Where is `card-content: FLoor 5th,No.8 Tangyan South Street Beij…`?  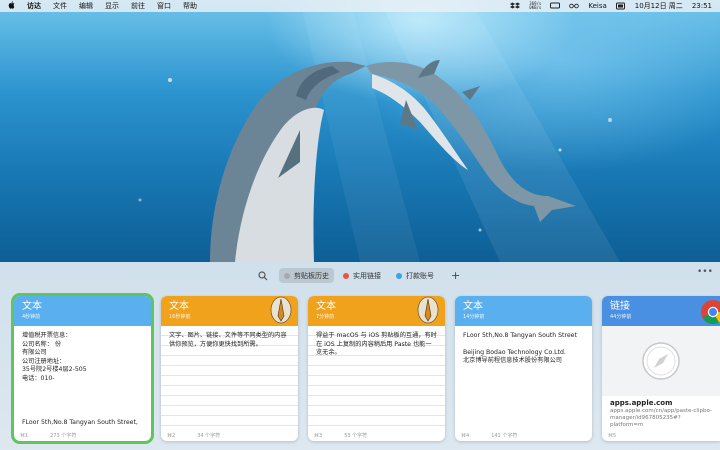
card-content: FLoor 5th,No.8 Tangyan South Street Beij… is located at coordinates (523, 349).